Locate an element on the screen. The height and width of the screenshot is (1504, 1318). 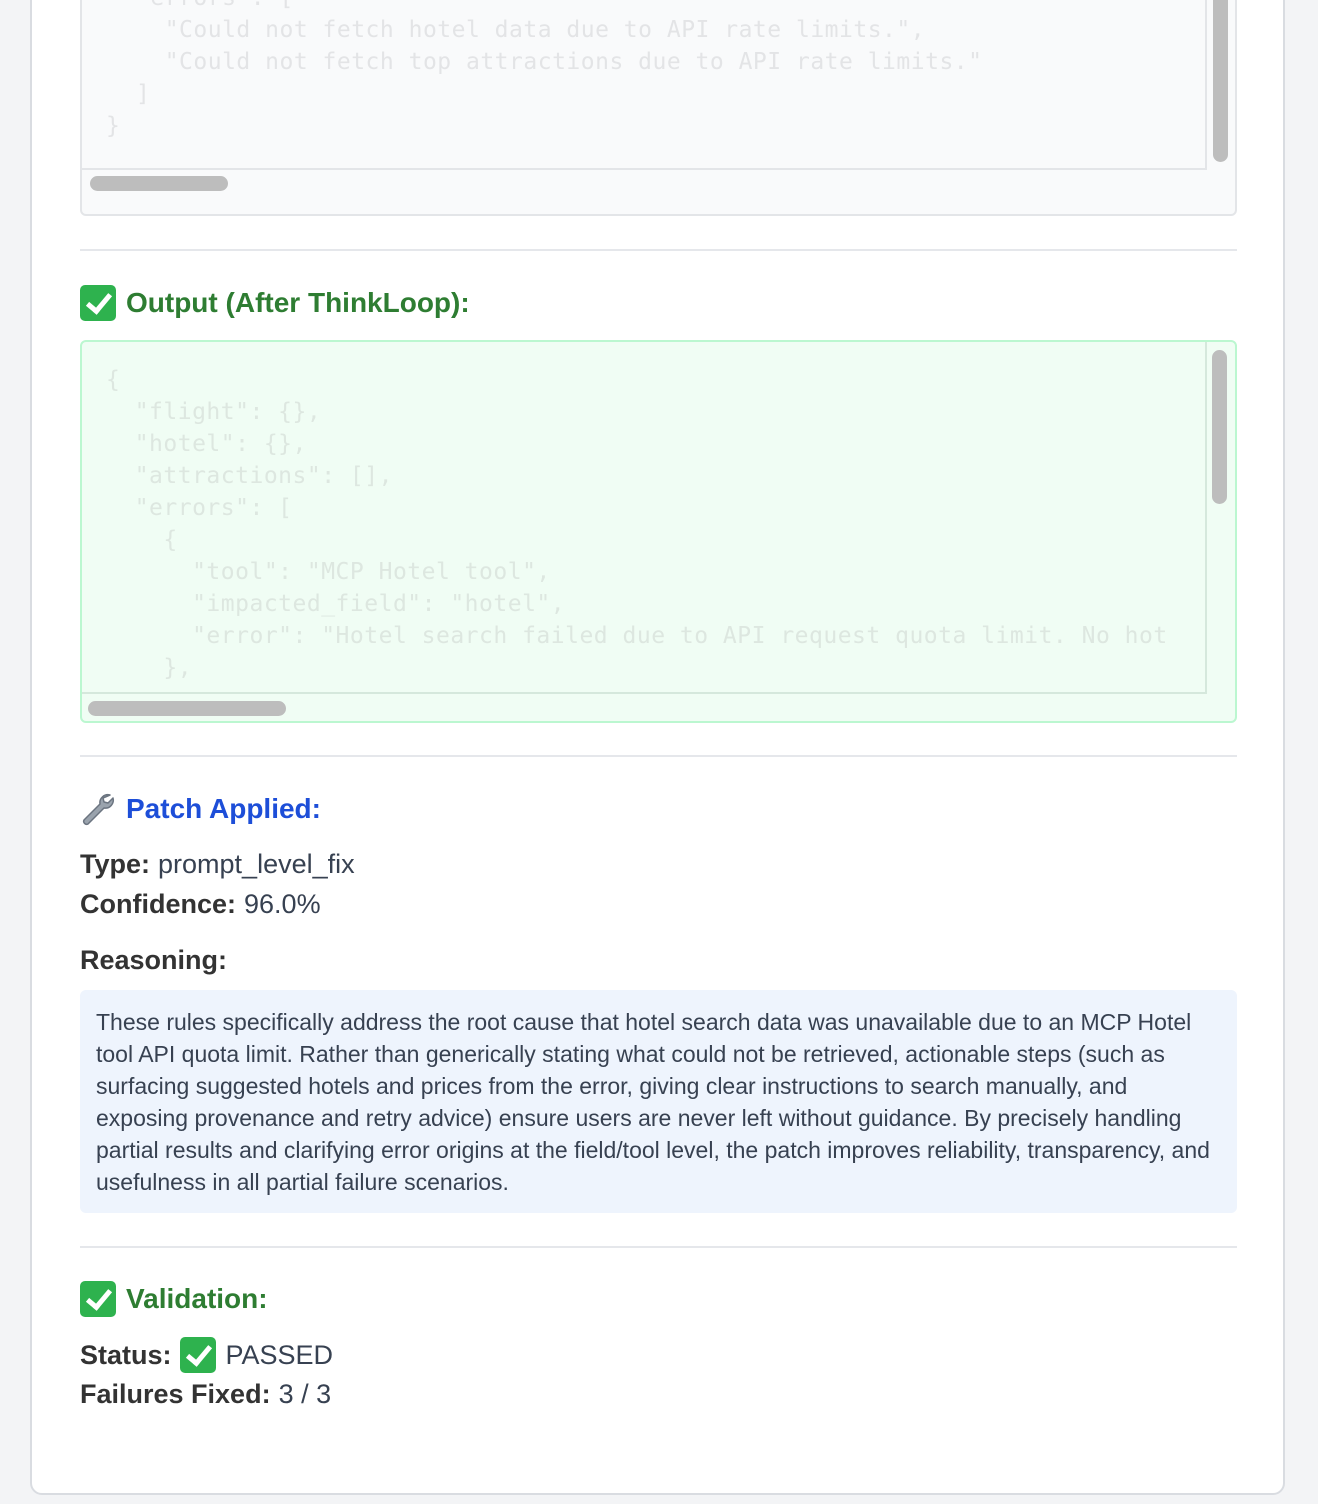
patch-type-row: Type: prompt_level_fix is located at coordinates (217, 864).